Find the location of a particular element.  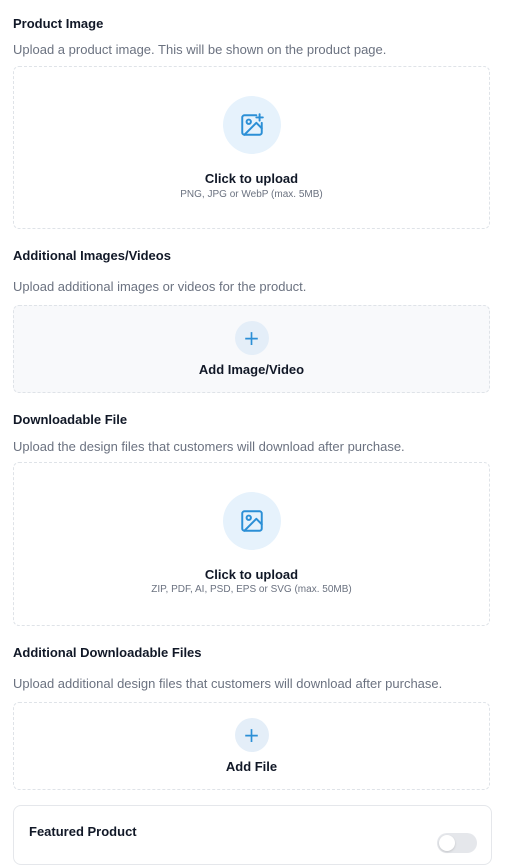

add-file-icon-circle: + is located at coordinates (251, 735).